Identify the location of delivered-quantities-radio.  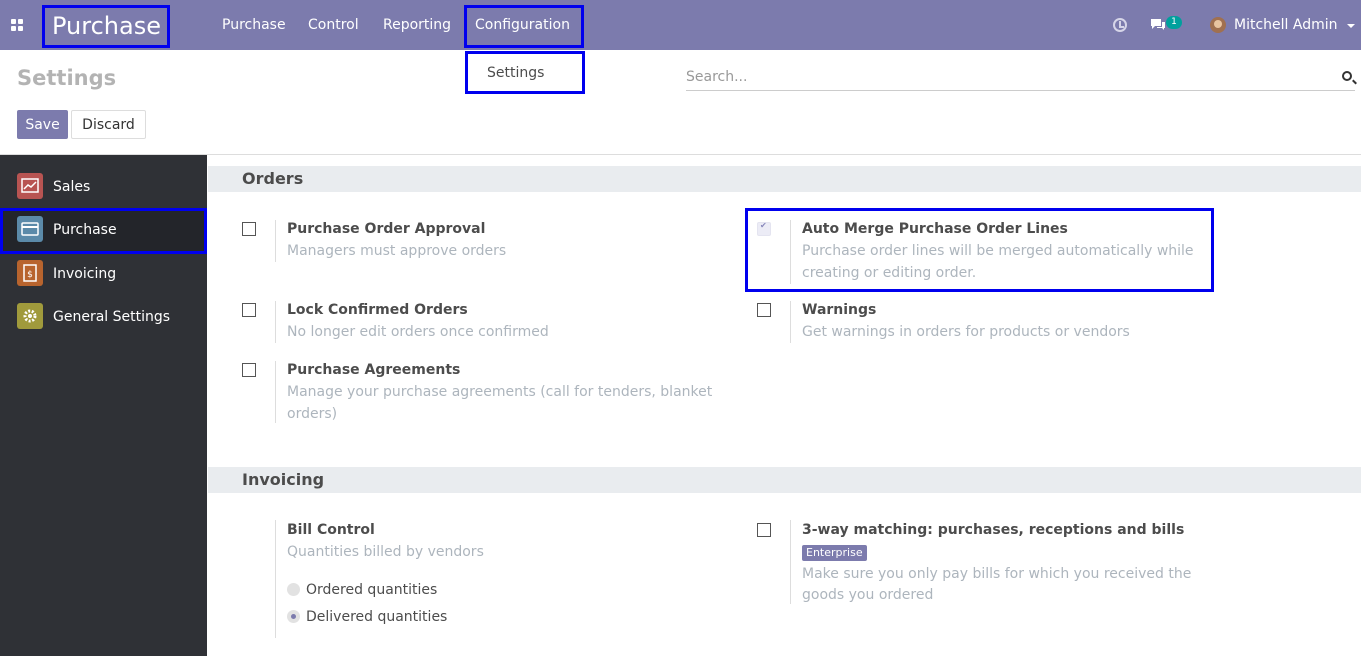
(293, 616).